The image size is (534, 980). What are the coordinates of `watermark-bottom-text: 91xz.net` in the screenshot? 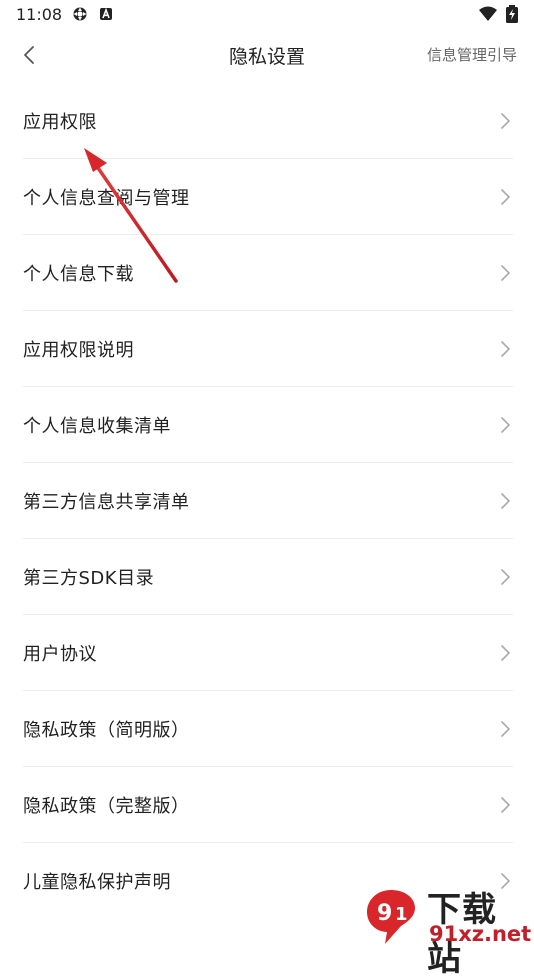 It's located at (480, 934).